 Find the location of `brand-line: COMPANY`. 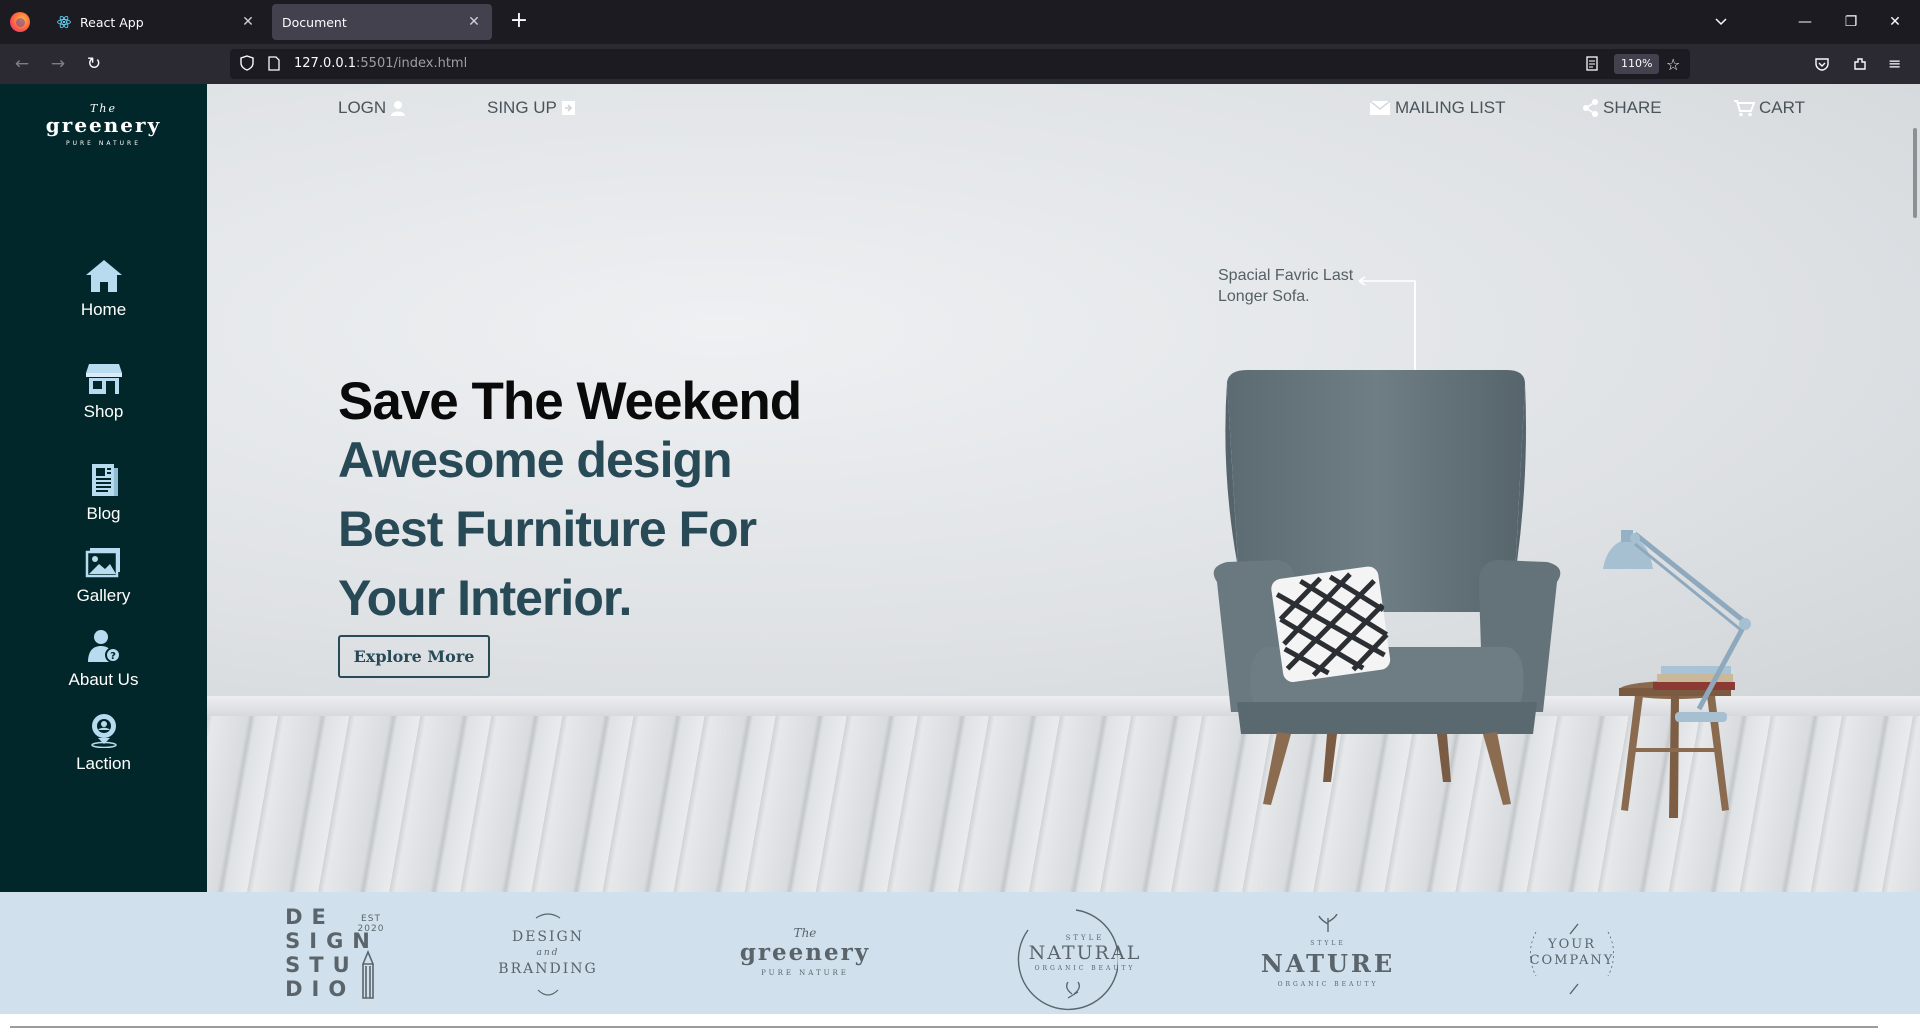

brand-line: COMPANY is located at coordinates (1572, 960).